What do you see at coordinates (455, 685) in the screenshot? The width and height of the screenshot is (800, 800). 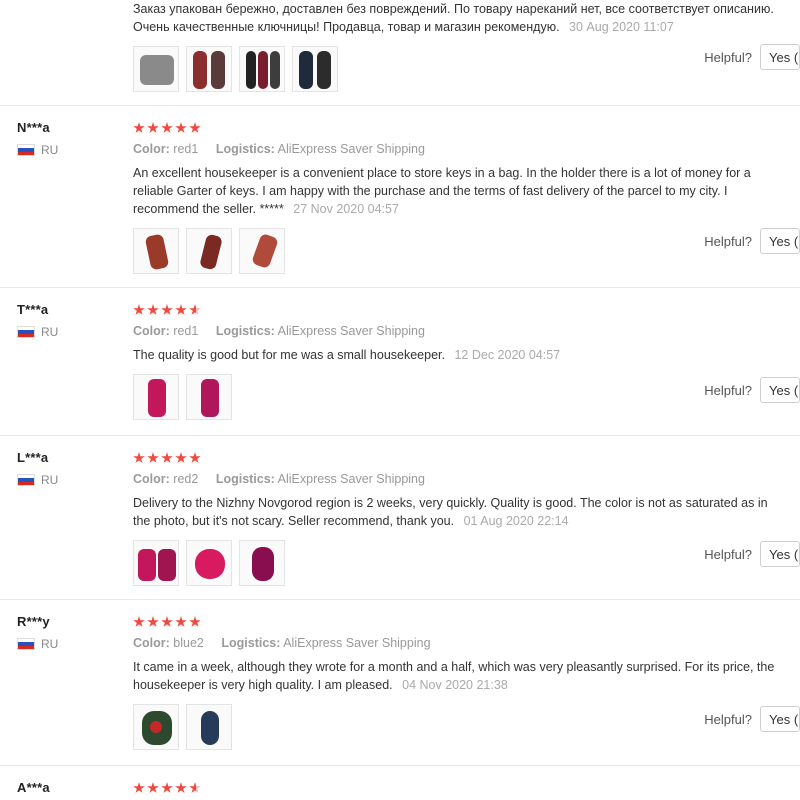 I see `review-date: 04 Nov 2020 21:38` at bounding box center [455, 685].